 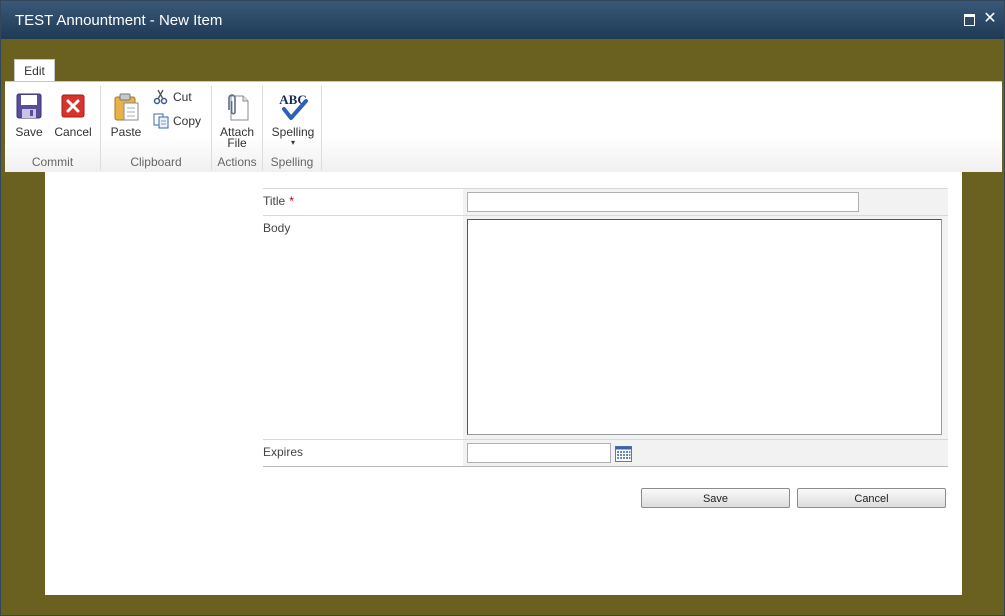 What do you see at coordinates (291, 201) in the screenshot?
I see `required-marker: *` at bounding box center [291, 201].